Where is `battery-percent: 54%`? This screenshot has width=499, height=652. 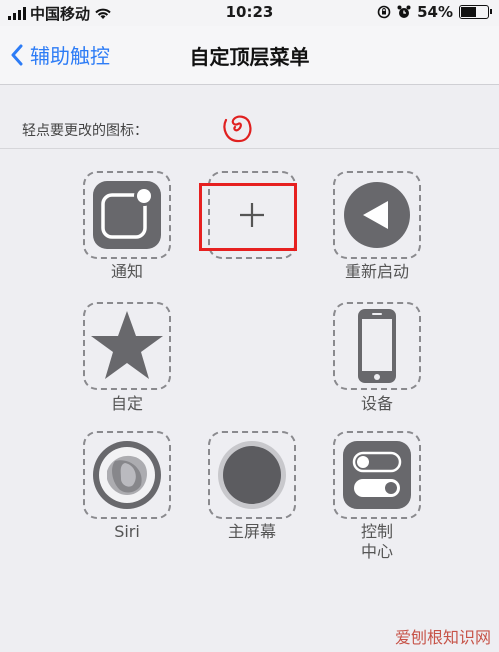
battery-percent: 54% is located at coordinates (435, 12).